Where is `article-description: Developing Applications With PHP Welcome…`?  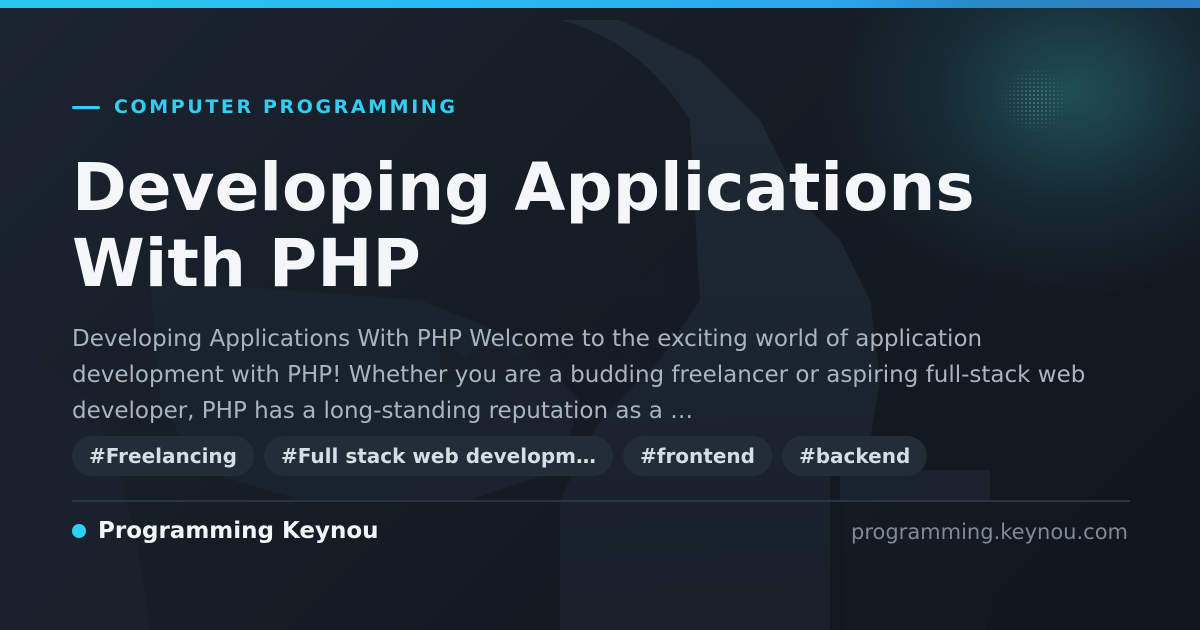 article-description: Developing Applications With PHP Welcome… is located at coordinates (579, 375).